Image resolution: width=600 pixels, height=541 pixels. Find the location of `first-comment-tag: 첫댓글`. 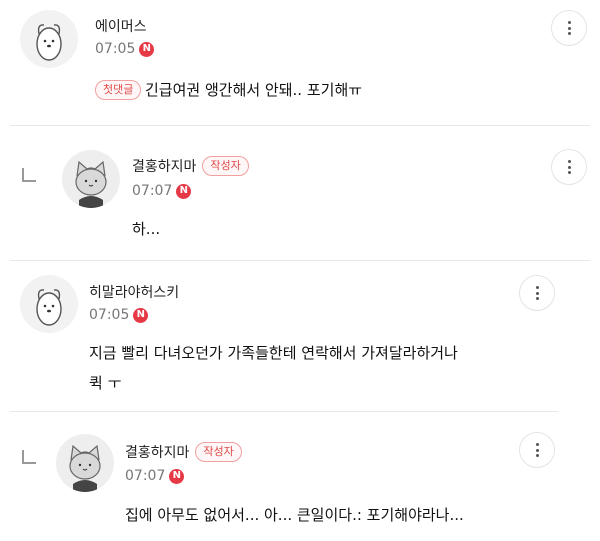

first-comment-tag: 첫댓글 is located at coordinates (118, 90).